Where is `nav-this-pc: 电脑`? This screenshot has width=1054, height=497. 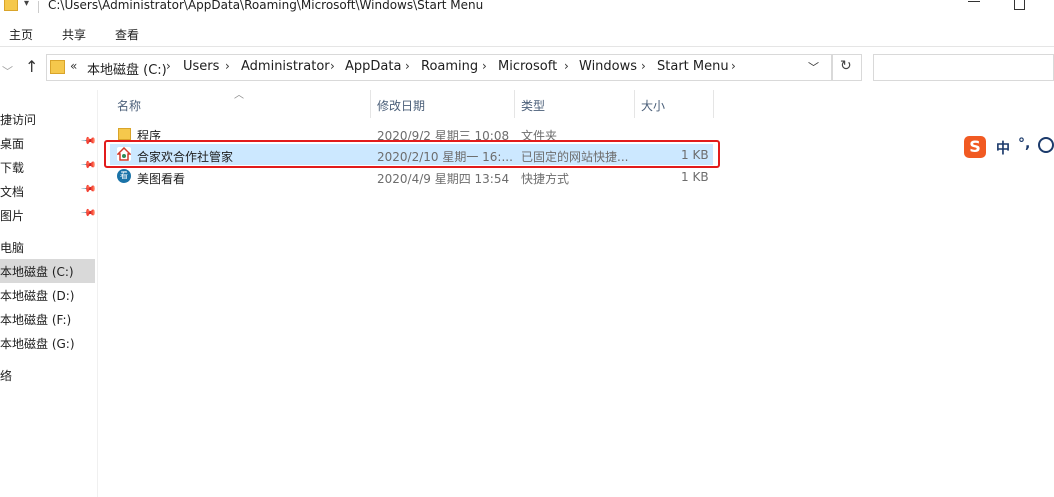 nav-this-pc: 电脑 is located at coordinates (12, 247).